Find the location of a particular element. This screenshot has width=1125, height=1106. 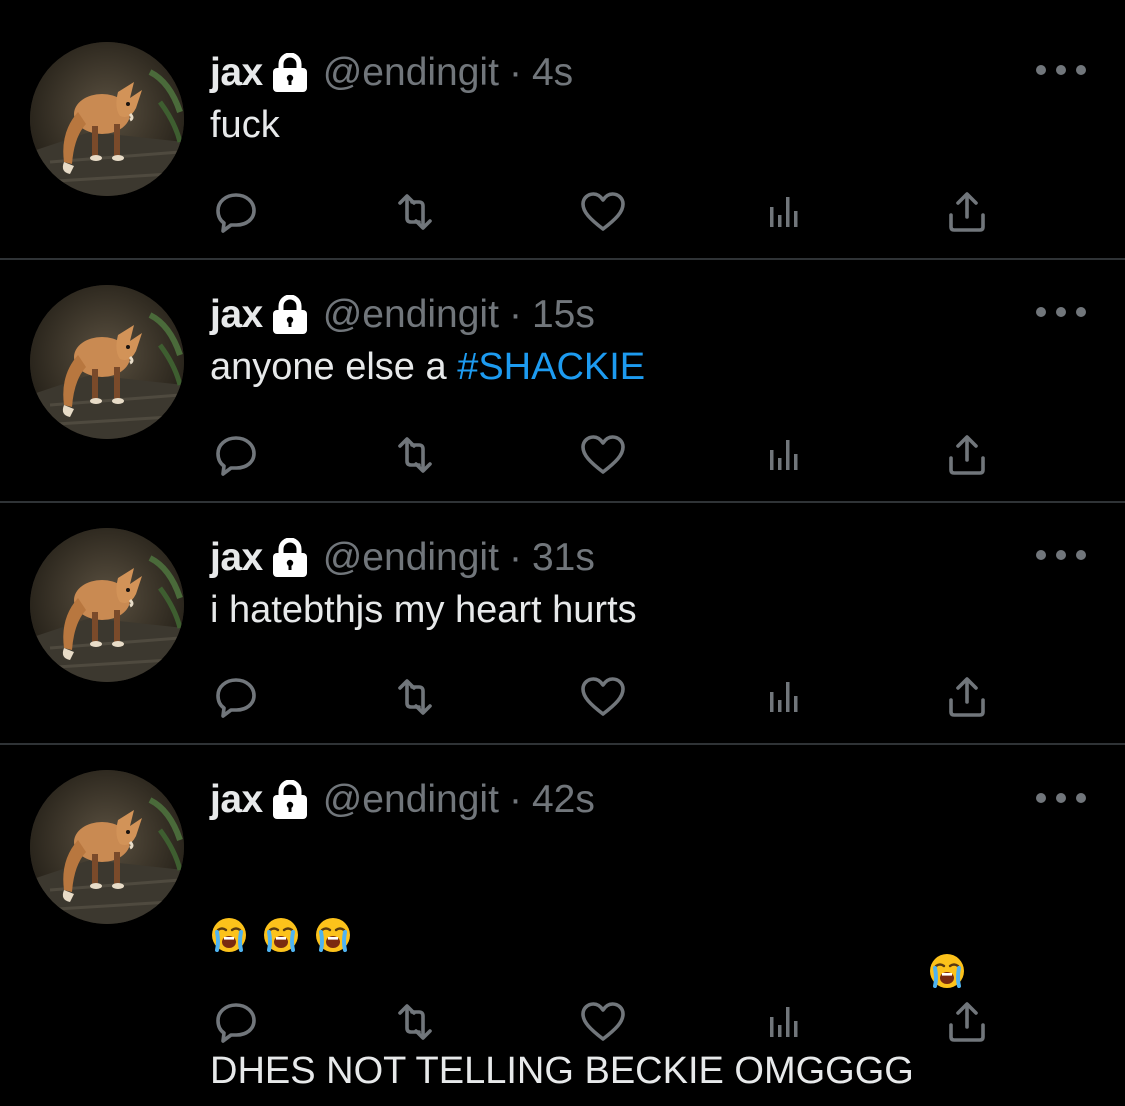

tweet-header: jax @endingit · 31s is located at coordinates (402, 558).